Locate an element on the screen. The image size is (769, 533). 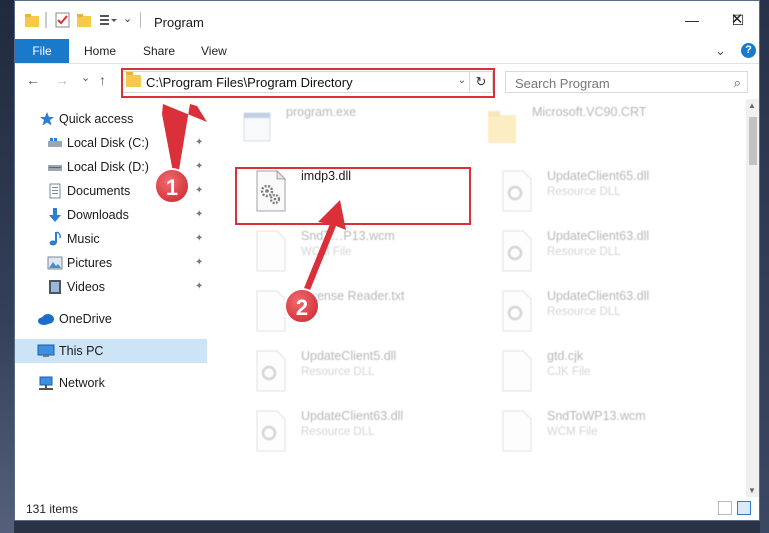
close-button: ✕ is located at coordinates (737, 19).